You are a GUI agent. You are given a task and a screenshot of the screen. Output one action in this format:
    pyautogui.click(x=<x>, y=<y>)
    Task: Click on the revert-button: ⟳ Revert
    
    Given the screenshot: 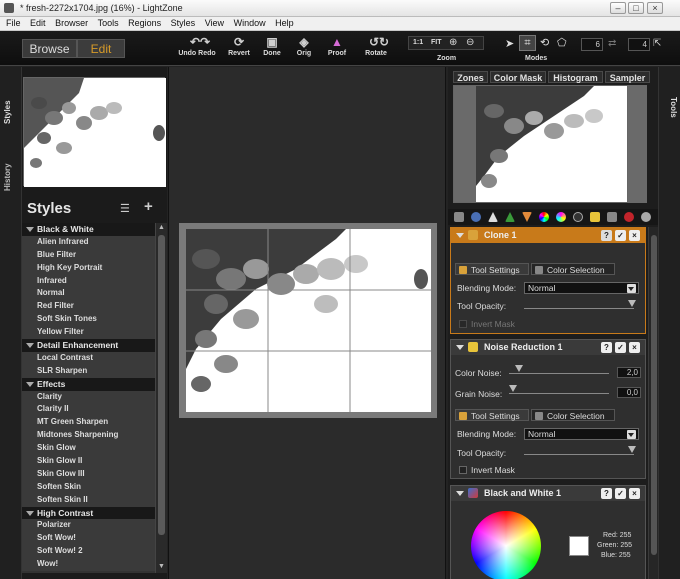 What is the action you would take?
    pyautogui.click(x=239, y=46)
    